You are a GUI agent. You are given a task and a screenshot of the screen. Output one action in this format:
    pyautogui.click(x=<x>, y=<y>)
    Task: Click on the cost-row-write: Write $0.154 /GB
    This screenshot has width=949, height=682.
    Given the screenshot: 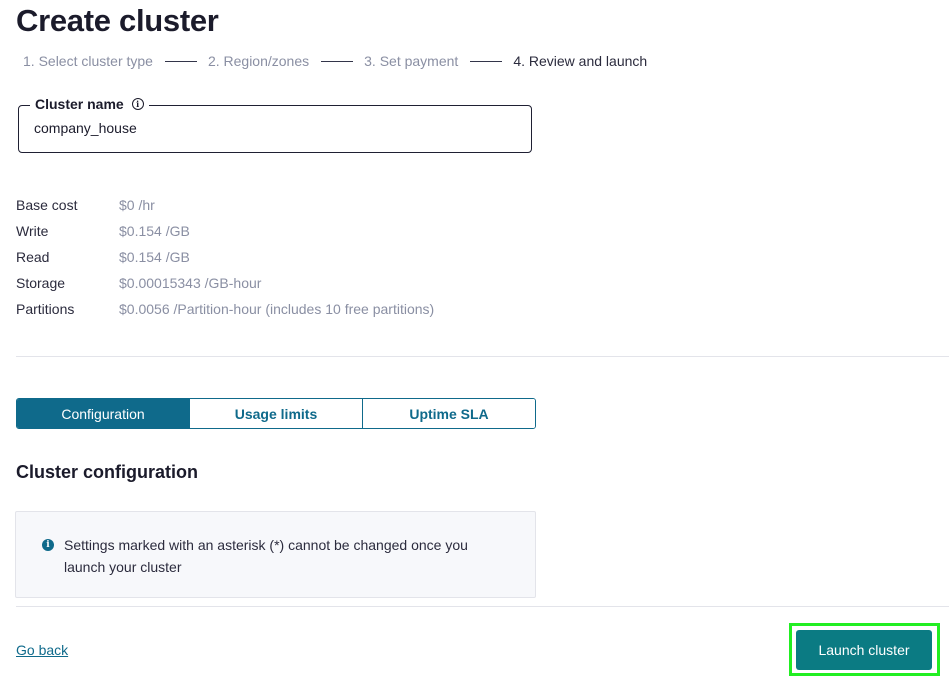 What is the action you would take?
    pyautogui.click(x=225, y=231)
    